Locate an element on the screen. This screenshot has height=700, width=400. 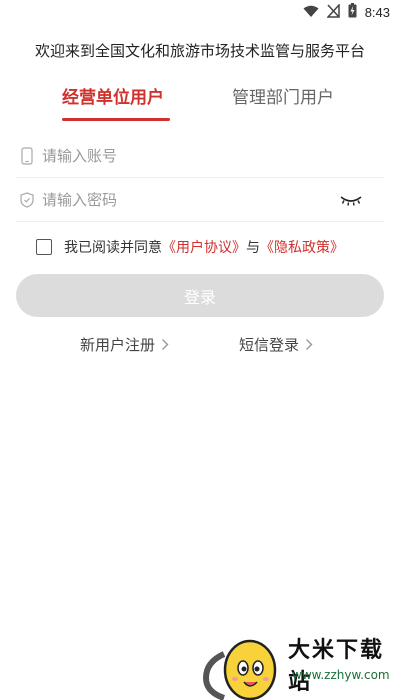
account-row is located at coordinates (200, 156).